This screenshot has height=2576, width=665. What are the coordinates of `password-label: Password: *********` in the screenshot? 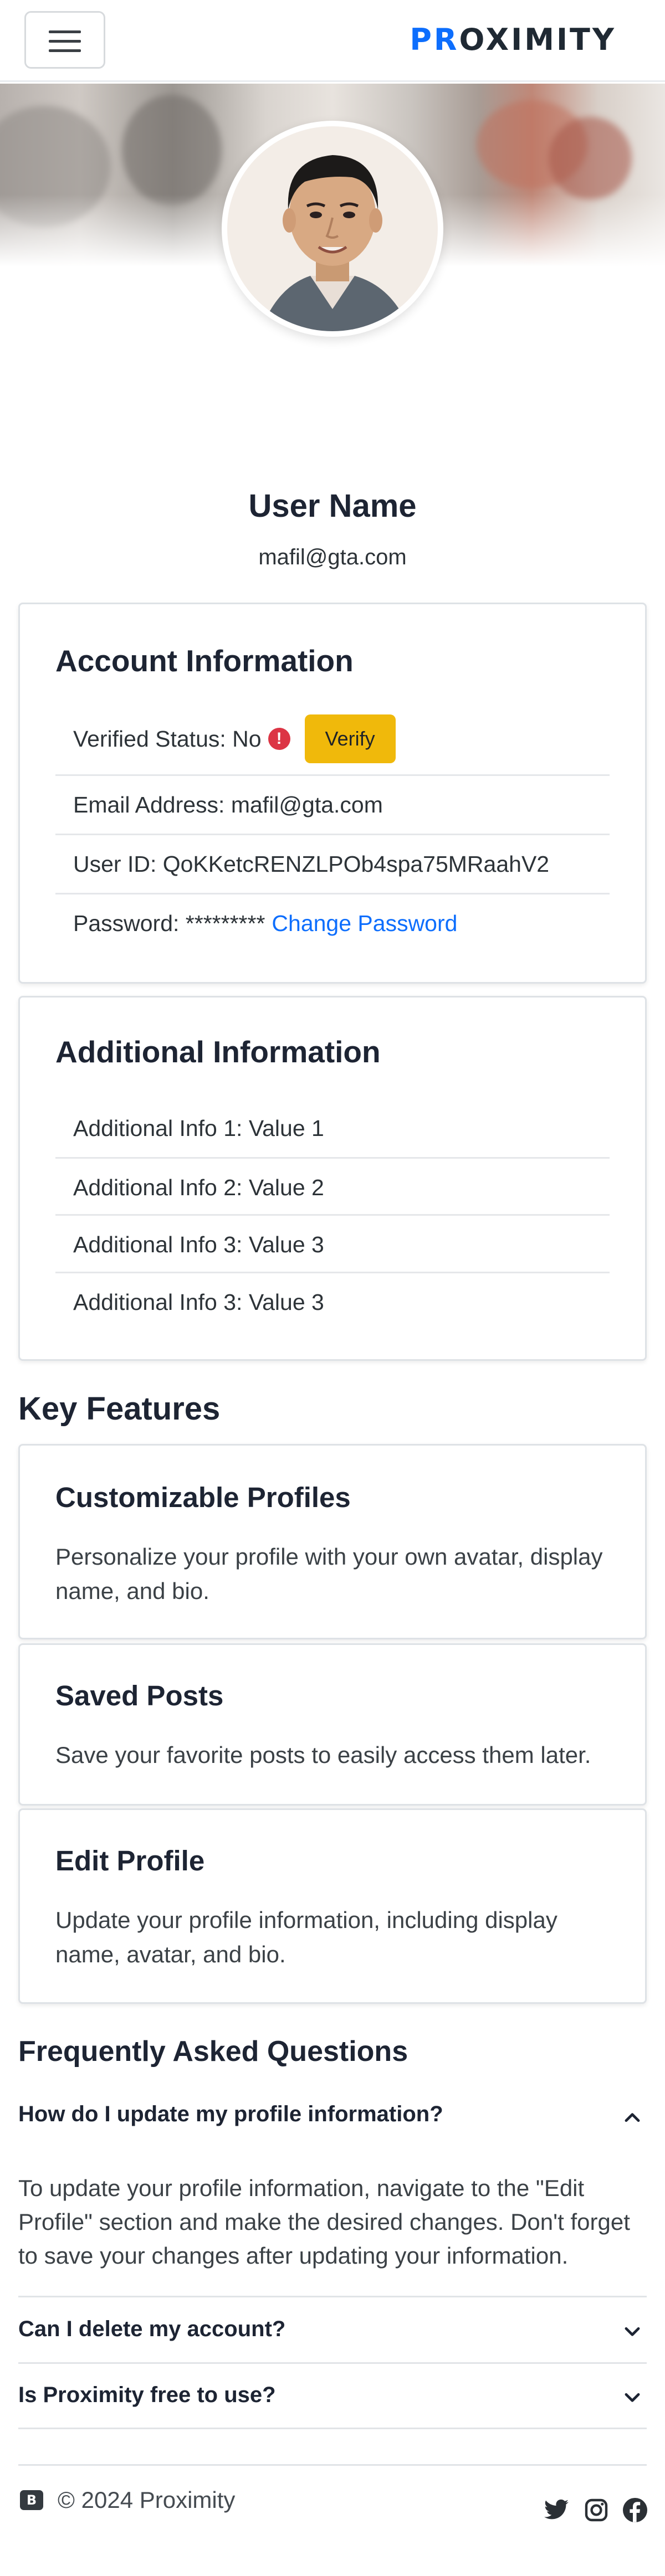 It's located at (169, 923).